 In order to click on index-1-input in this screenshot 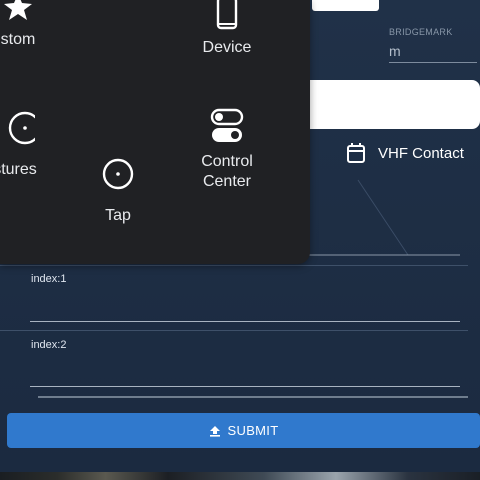, I will do `click(245, 321)`.